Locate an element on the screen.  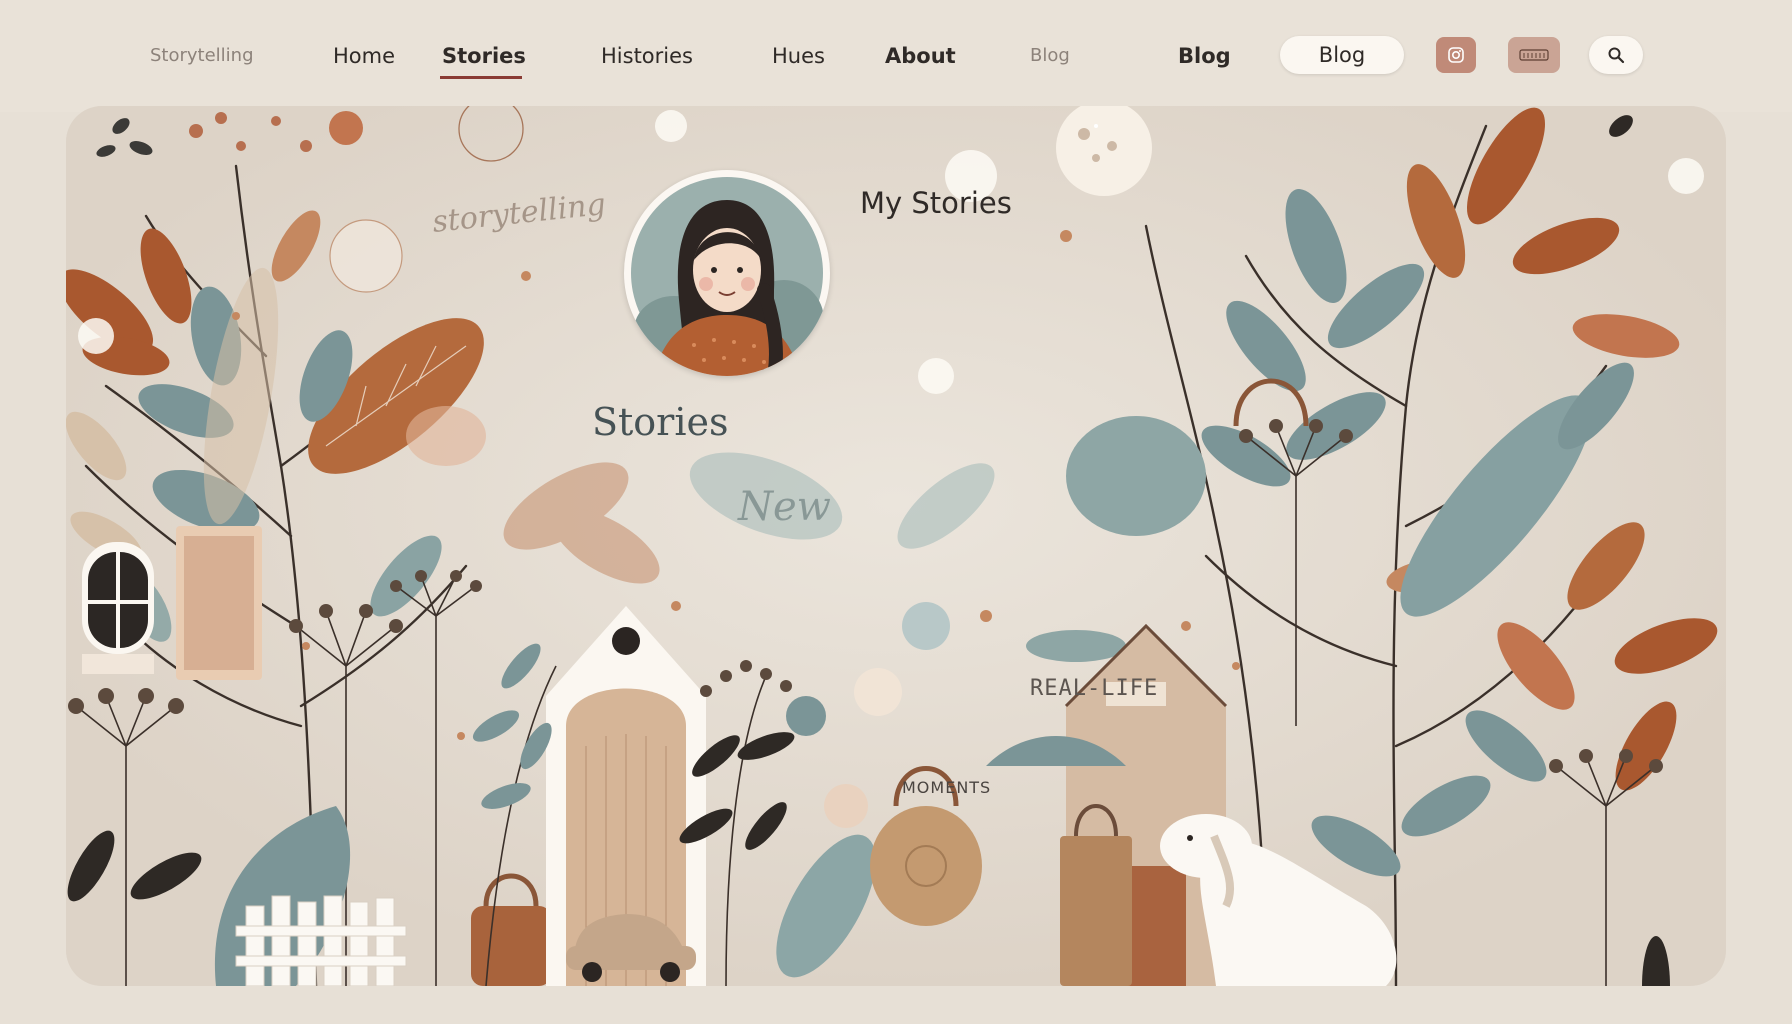
avatar-portrait is located at coordinates (727, 276).